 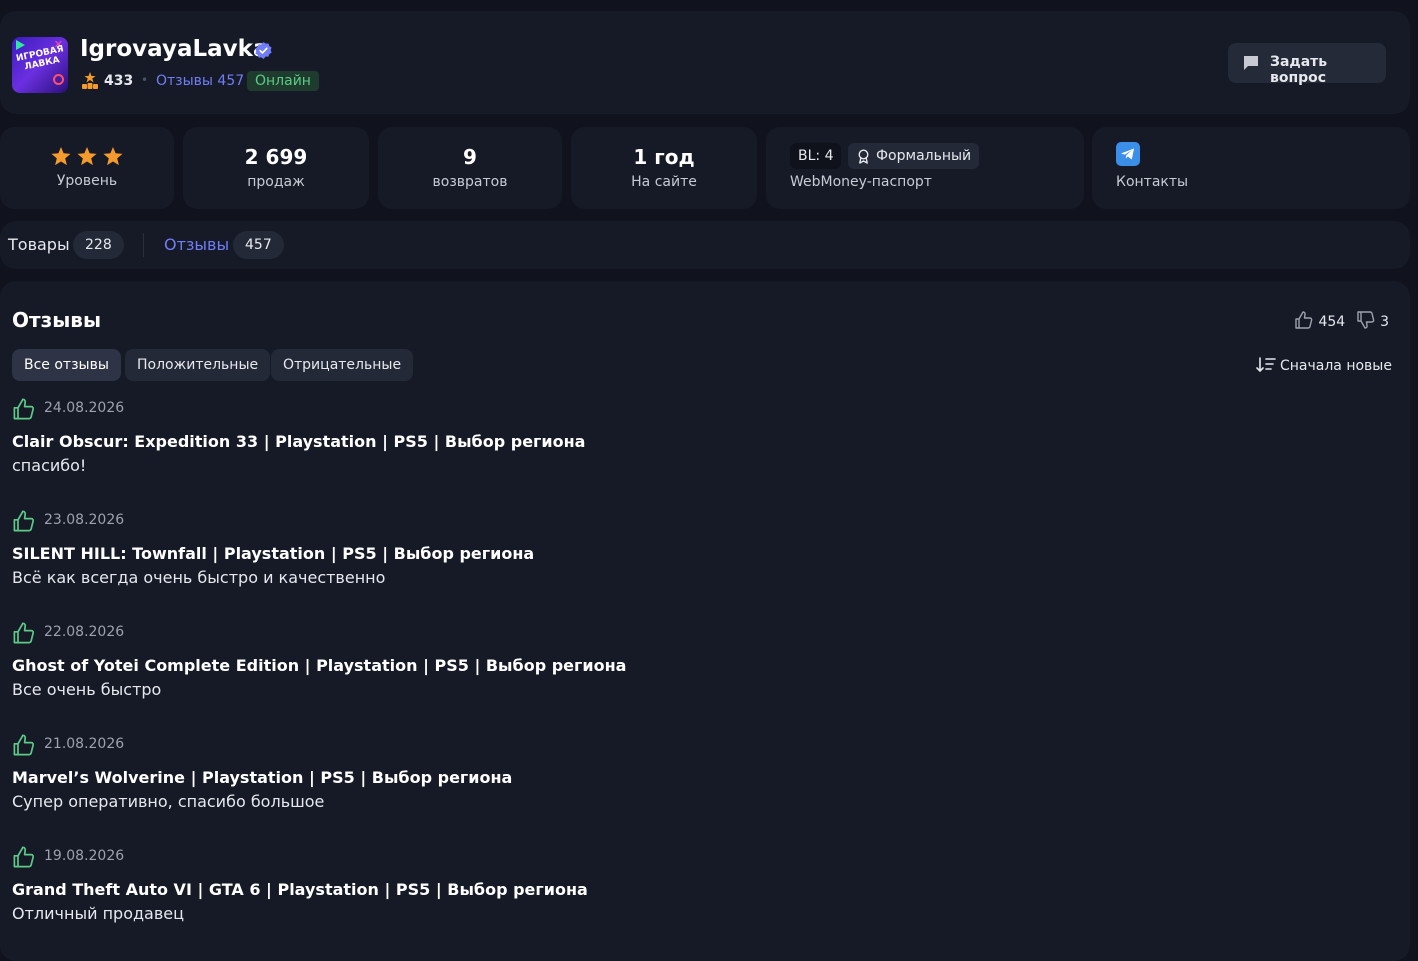 What do you see at coordinates (263, 50) in the screenshot?
I see `verified-icon` at bounding box center [263, 50].